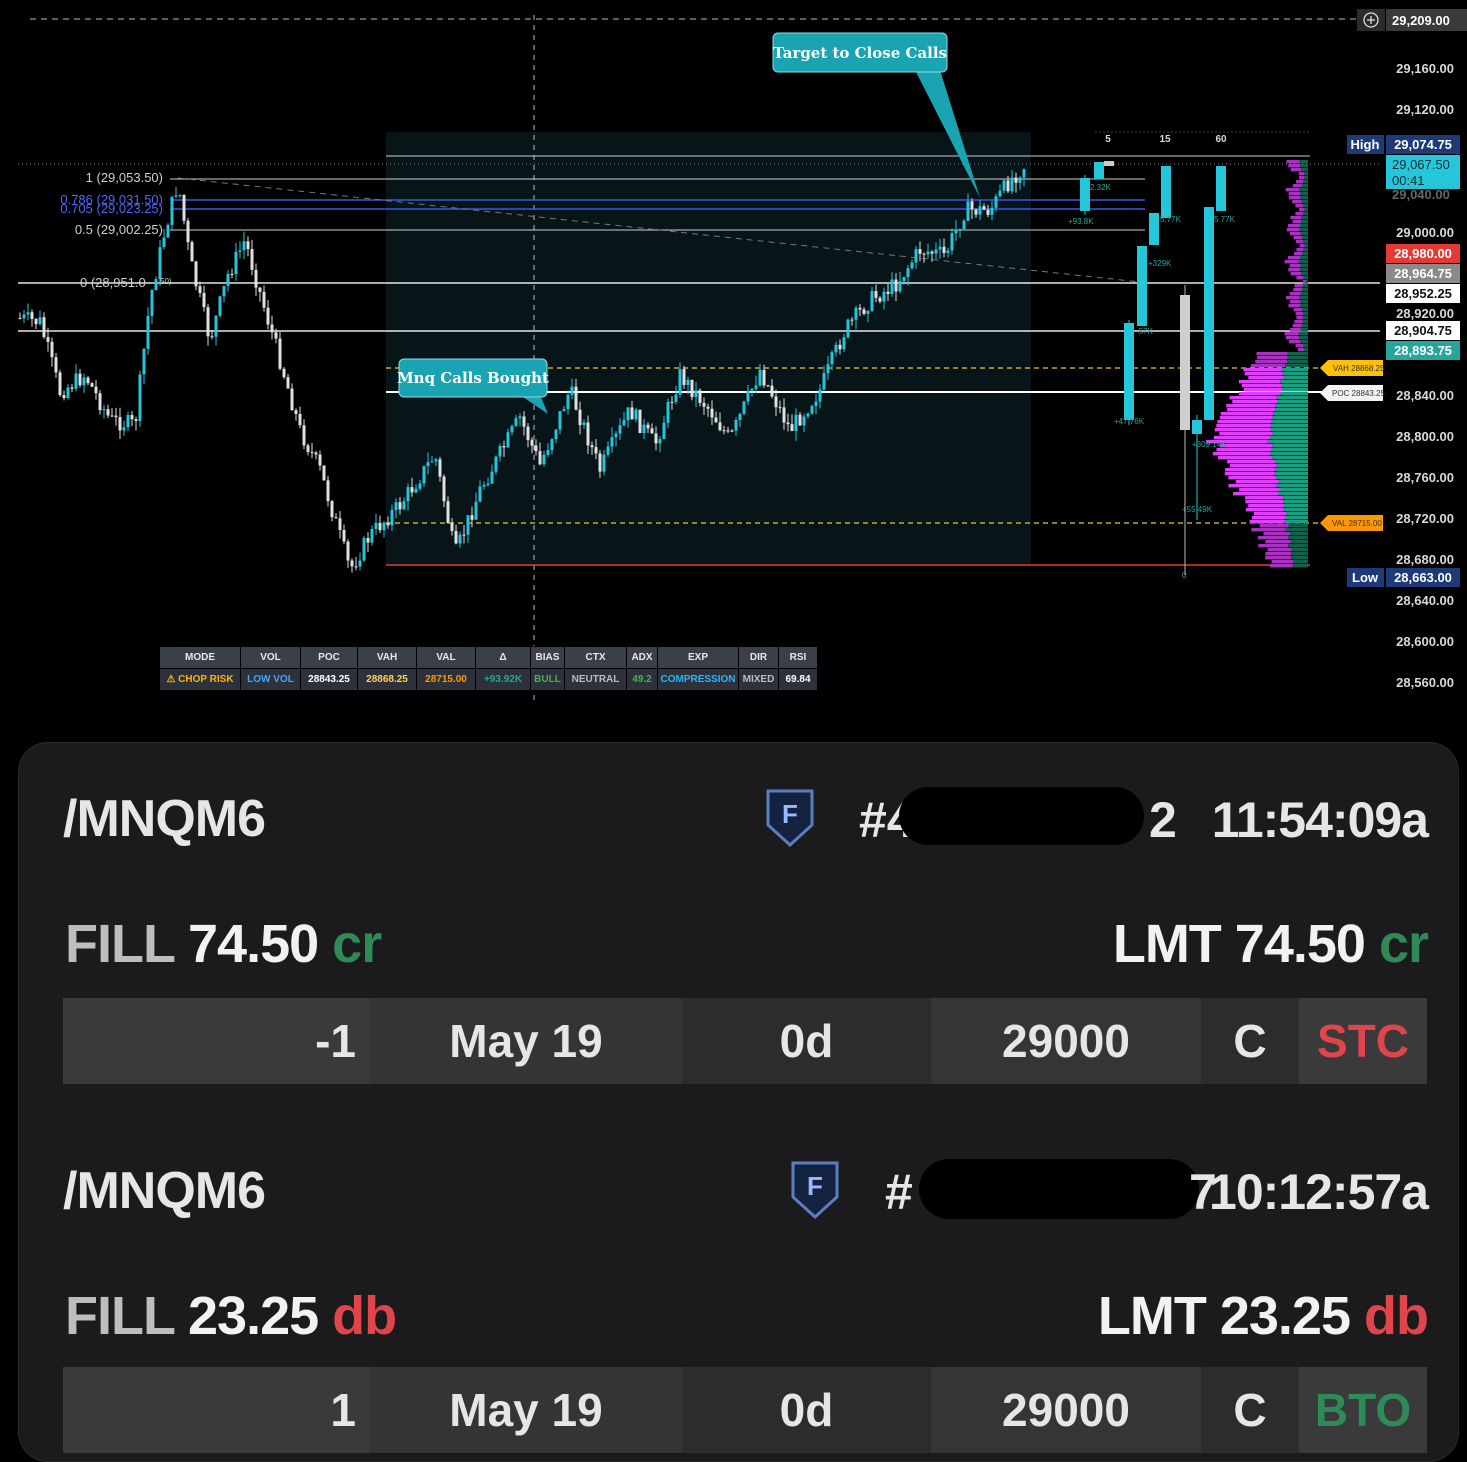  I want to click on order-leg-row: -1 May 19 0d 29000 C STC, so click(745, 1041).